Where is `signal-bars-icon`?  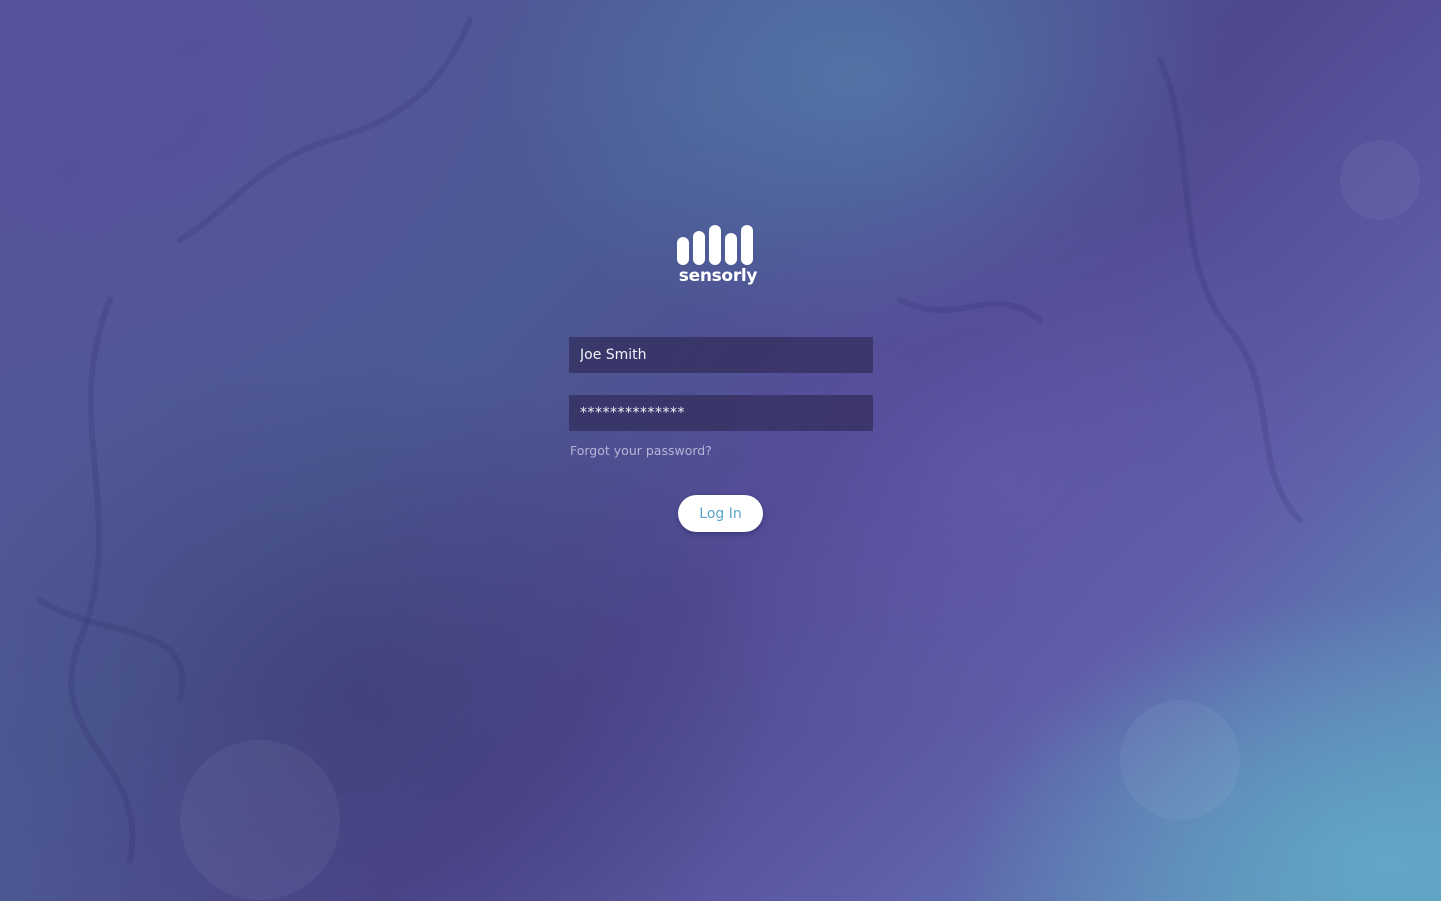
signal-bars-icon is located at coordinates (715, 245).